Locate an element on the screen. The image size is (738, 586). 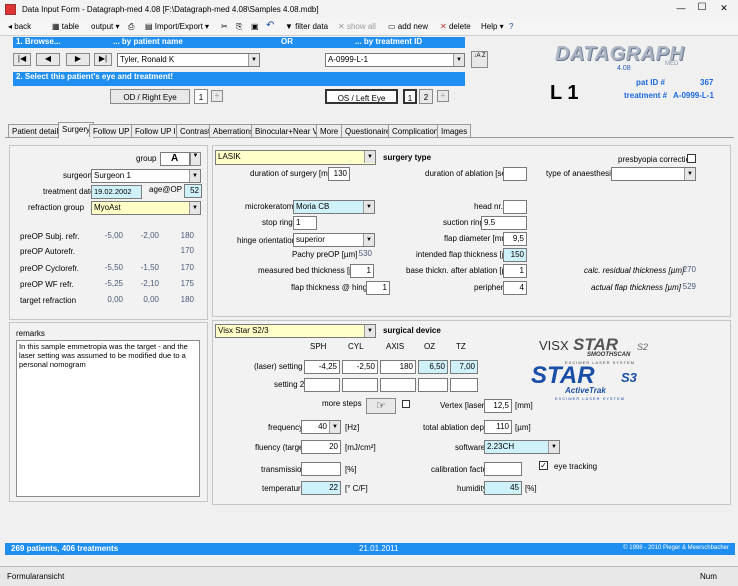
refraction-cyl-value: 0,00 is located at coordinates (146, 301).